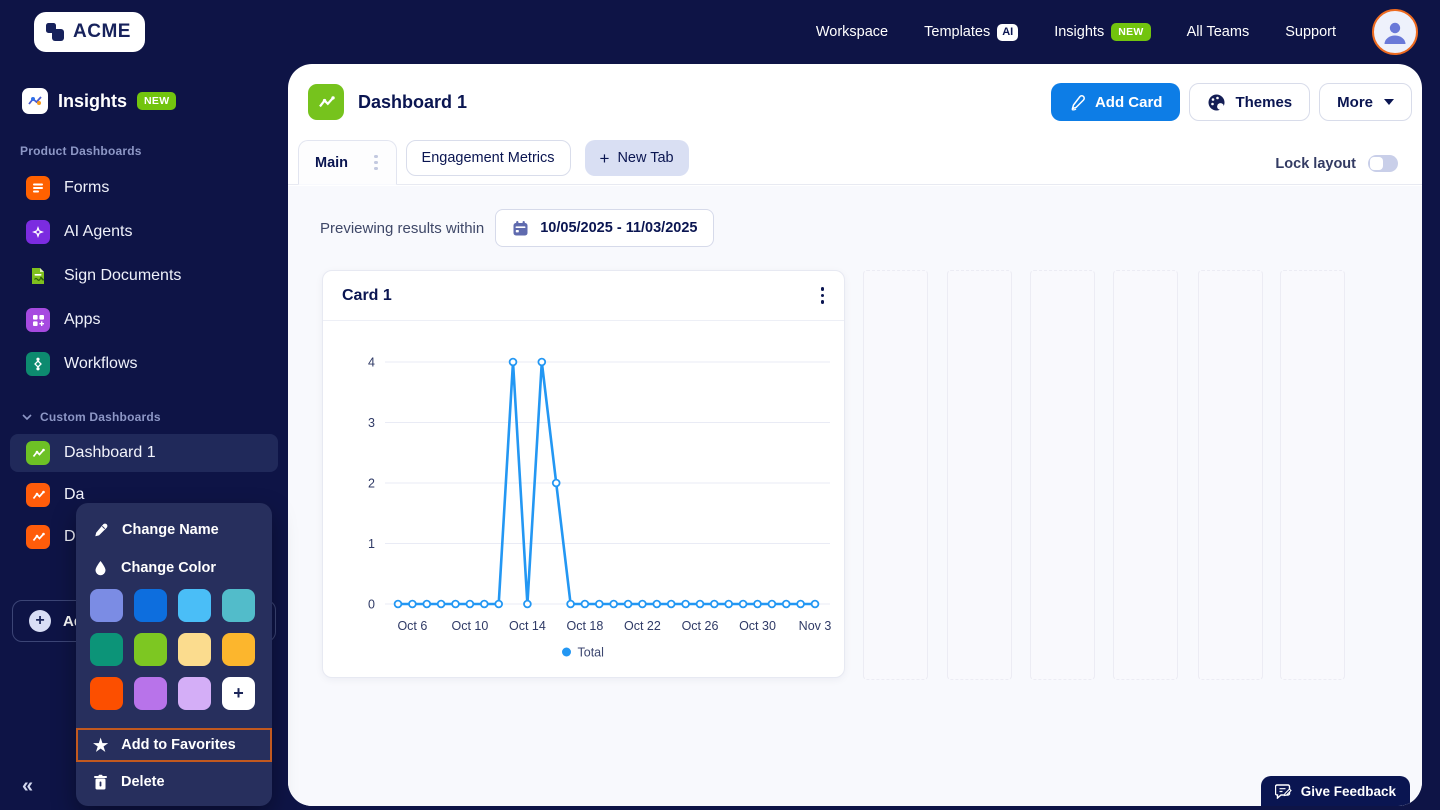  I want to click on lock-layout-control: Lock layout, so click(1348, 163).